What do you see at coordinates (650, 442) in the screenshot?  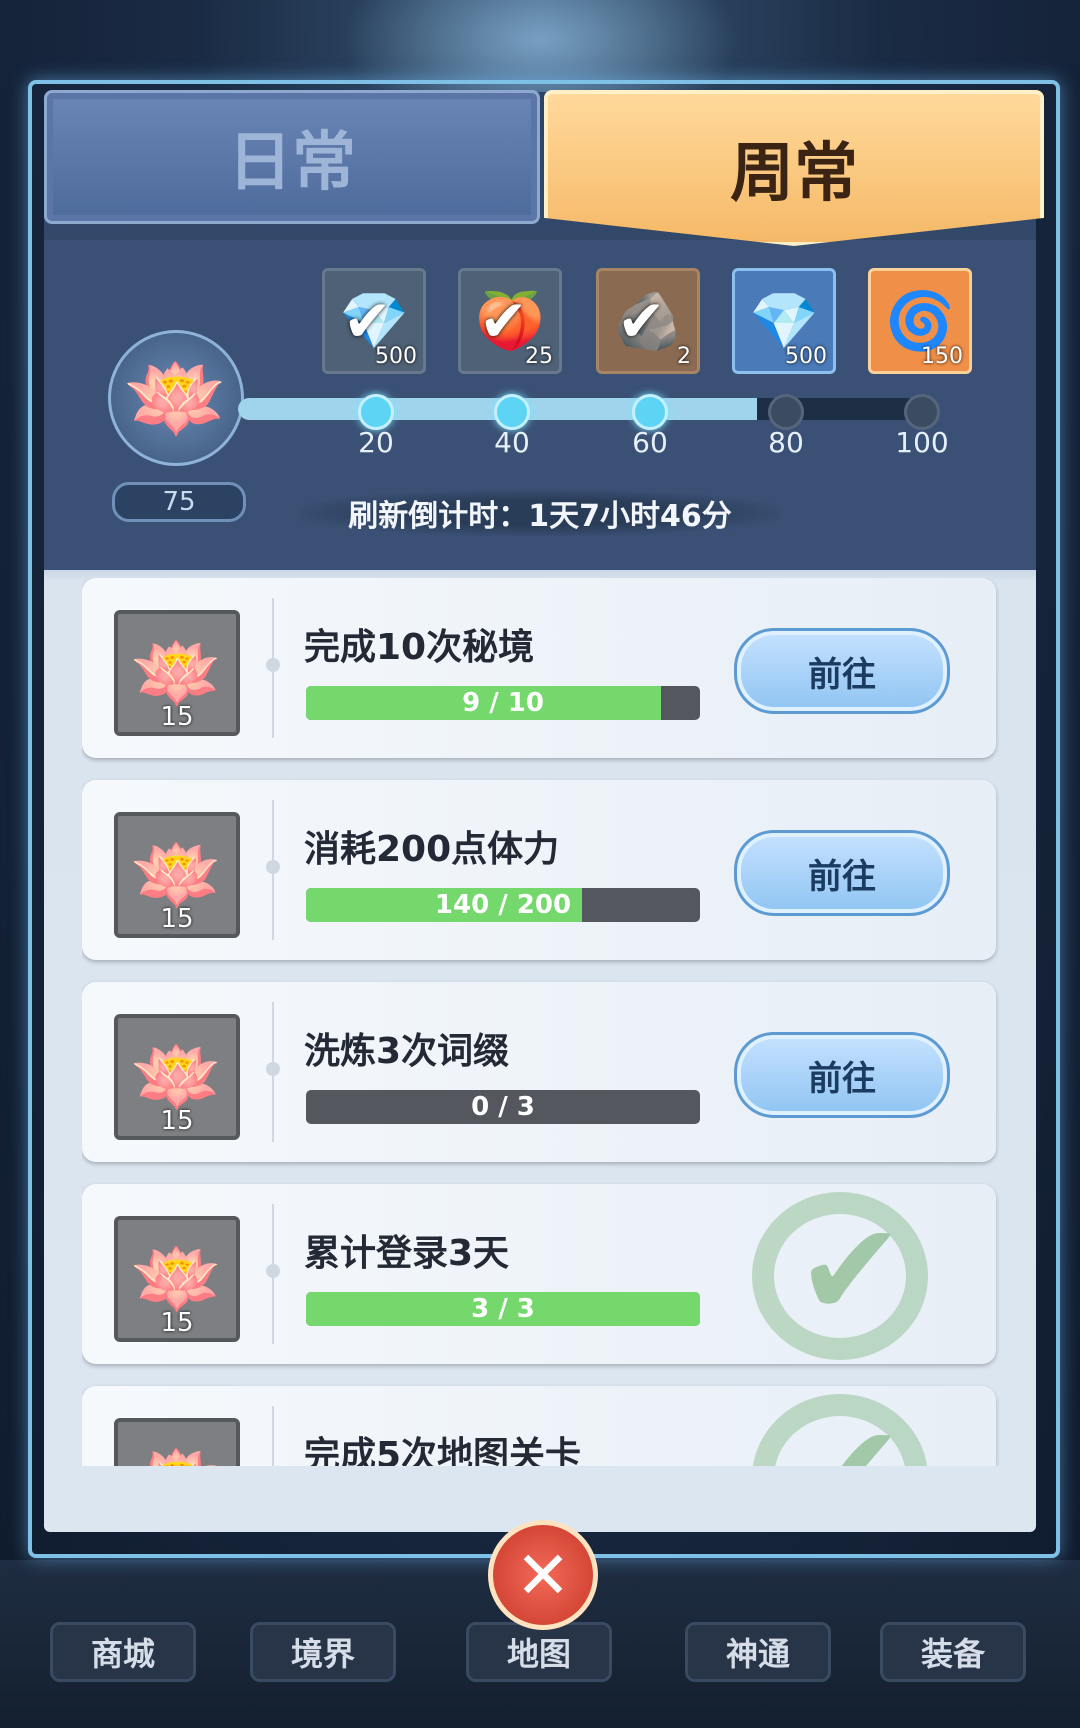 I see `milestone-label: 60` at bounding box center [650, 442].